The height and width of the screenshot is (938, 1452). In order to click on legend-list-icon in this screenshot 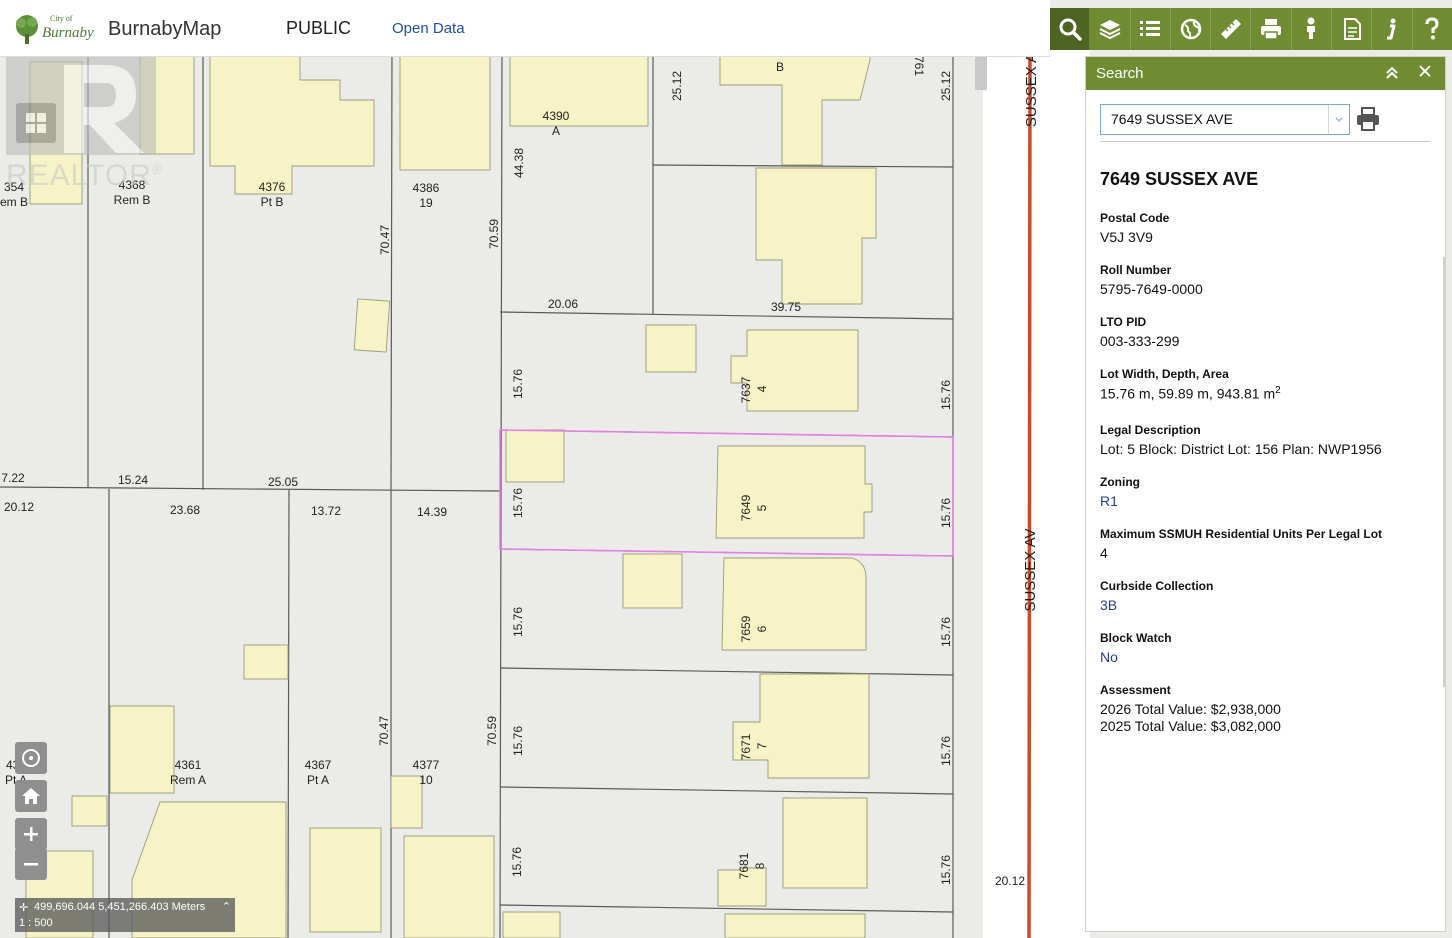, I will do `click(1150, 28)`.